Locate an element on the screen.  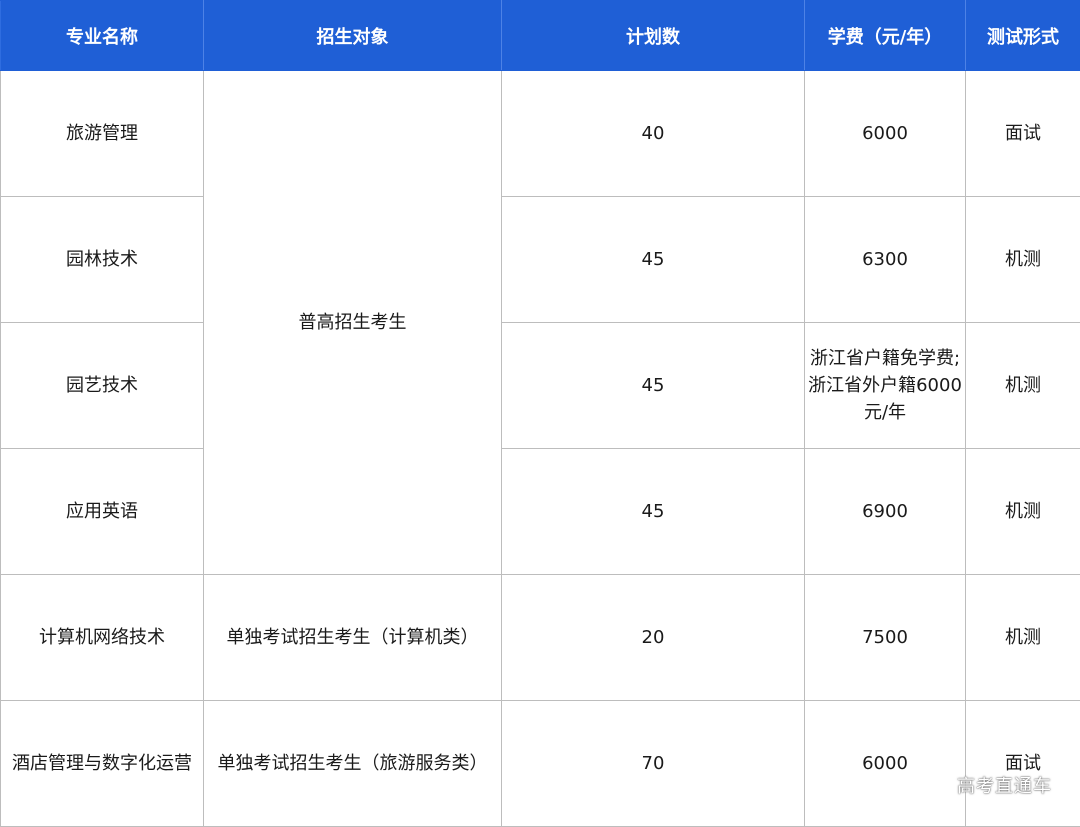
cell-plan: 40 is located at coordinates (653, 134).